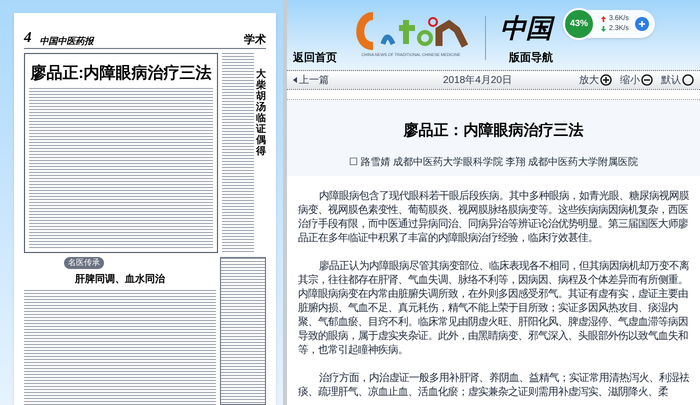 The height and width of the screenshot is (405, 700). I want to click on circle-icon, so click(688, 80).